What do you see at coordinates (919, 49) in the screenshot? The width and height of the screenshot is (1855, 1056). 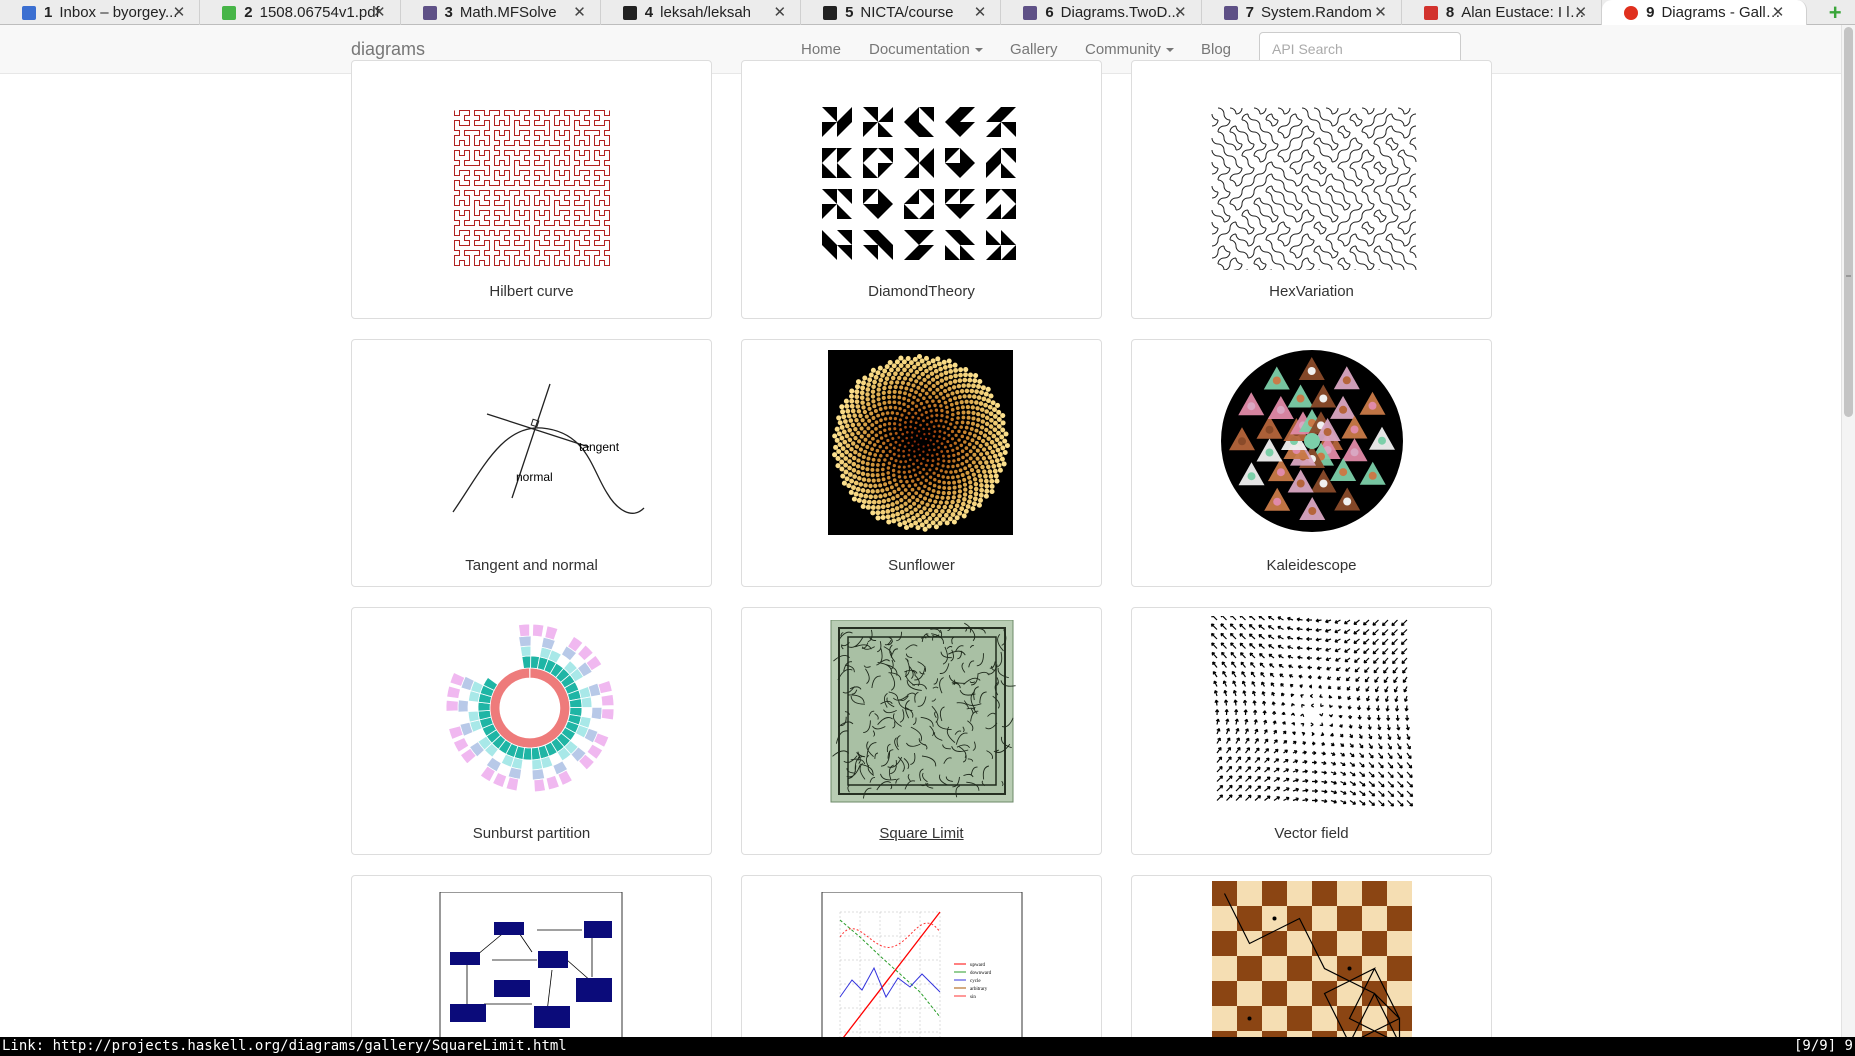 I see `nav-documentation-label: Documentation` at bounding box center [919, 49].